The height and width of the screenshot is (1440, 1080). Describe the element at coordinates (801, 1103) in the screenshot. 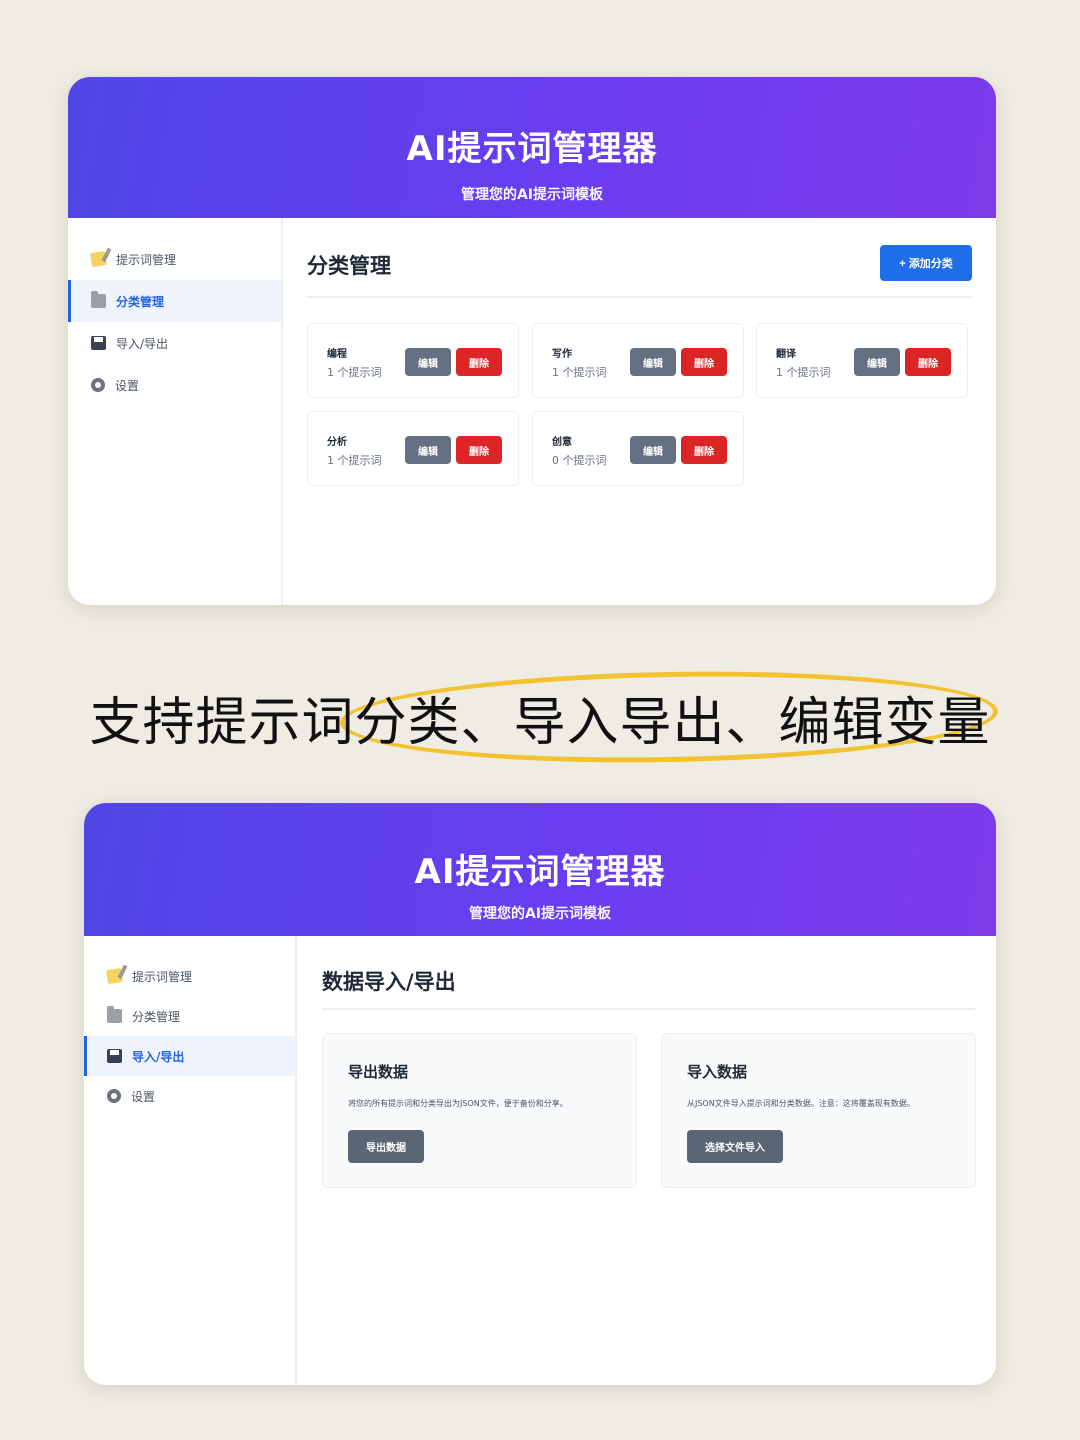

I see `import-description: 从JSON文件导入提示词和分类数据。注意：这将覆盖现有数据。` at that location.